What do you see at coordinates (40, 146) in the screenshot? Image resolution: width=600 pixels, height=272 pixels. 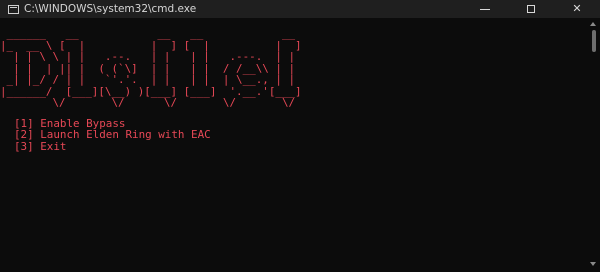 I see `menu-option-exit: [3] Exit` at bounding box center [40, 146].